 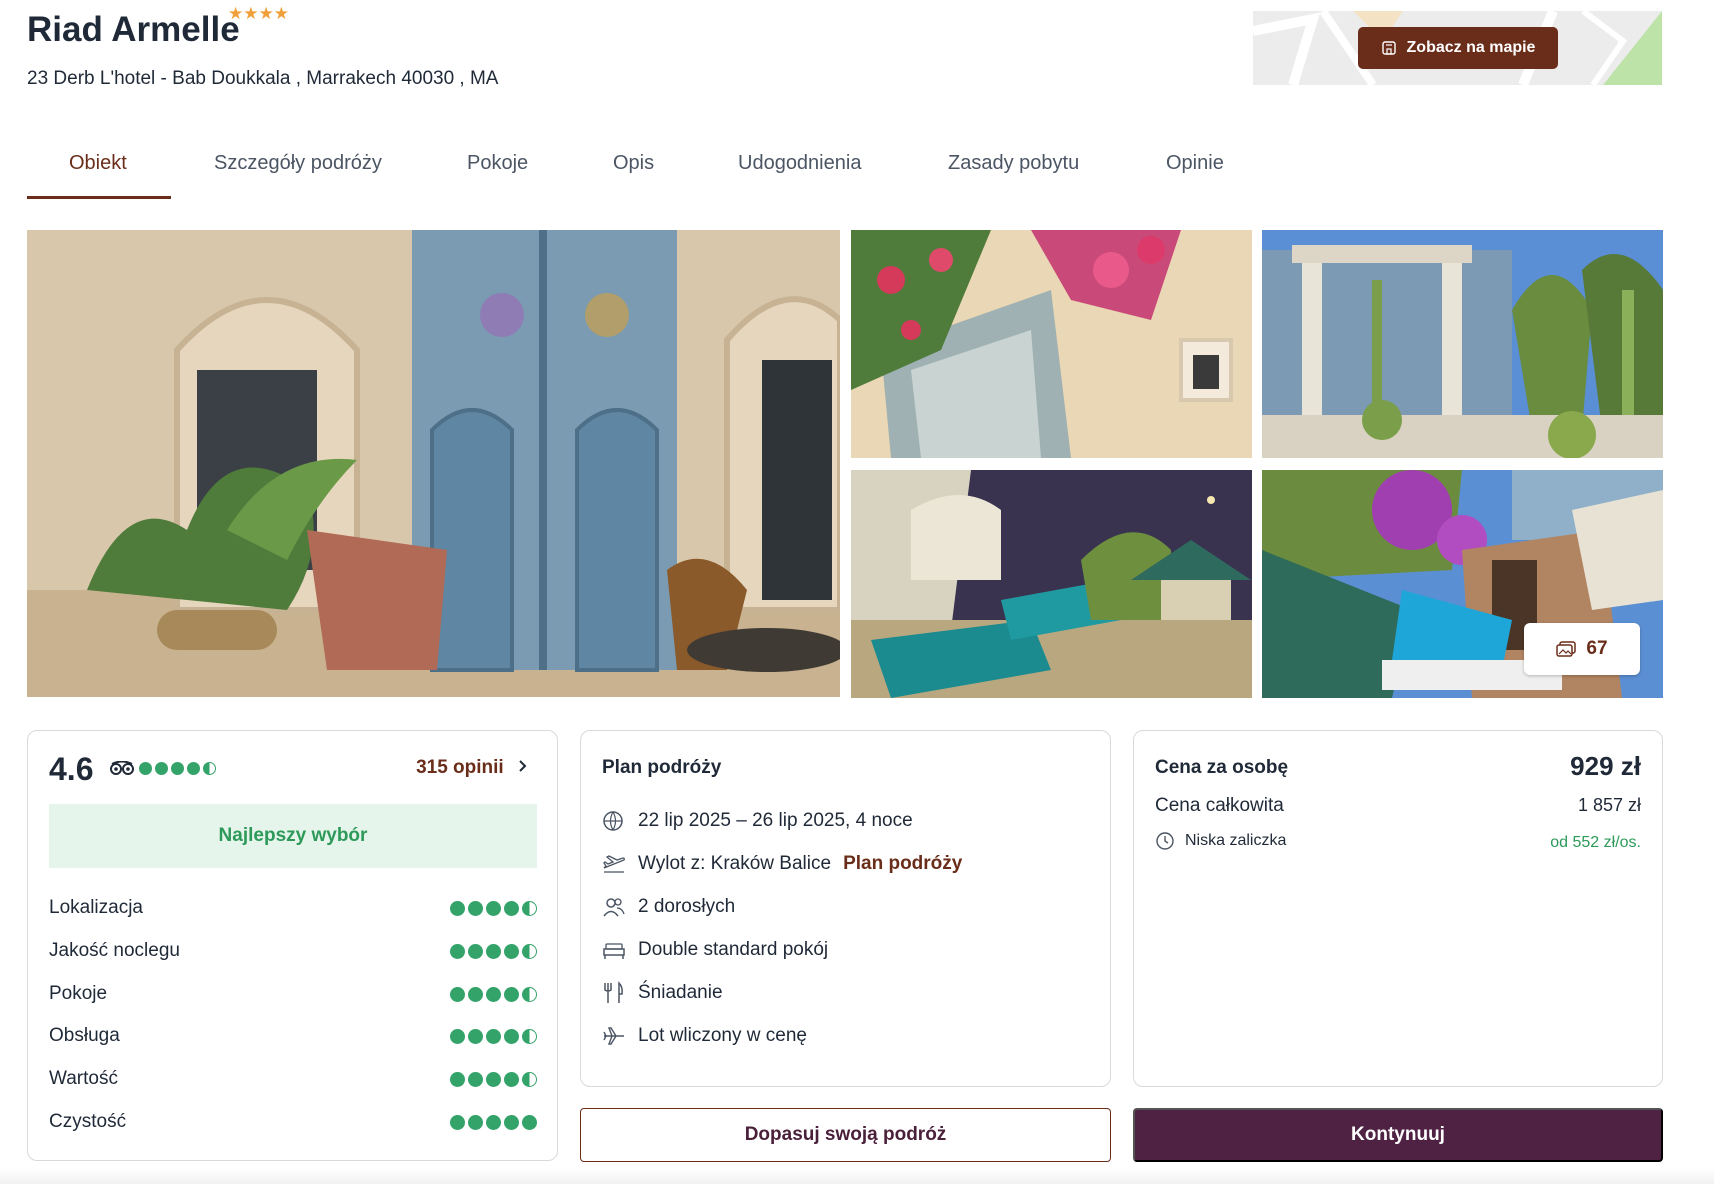 What do you see at coordinates (1195, 163) in the screenshot?
I see `tab-opinie: Opinie` at bounding box center [1195, 163].